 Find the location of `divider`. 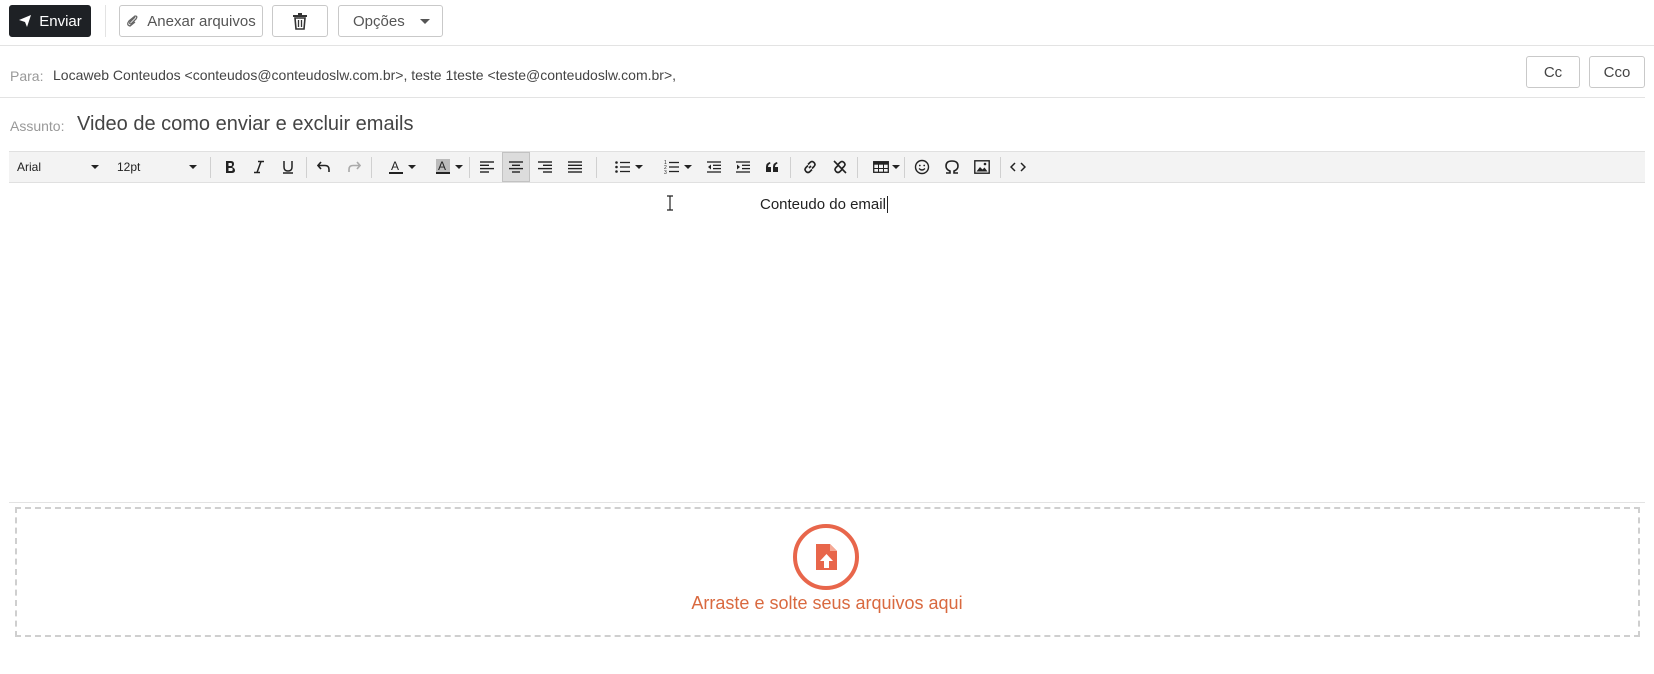

divider is located at coordinates (105, 21).